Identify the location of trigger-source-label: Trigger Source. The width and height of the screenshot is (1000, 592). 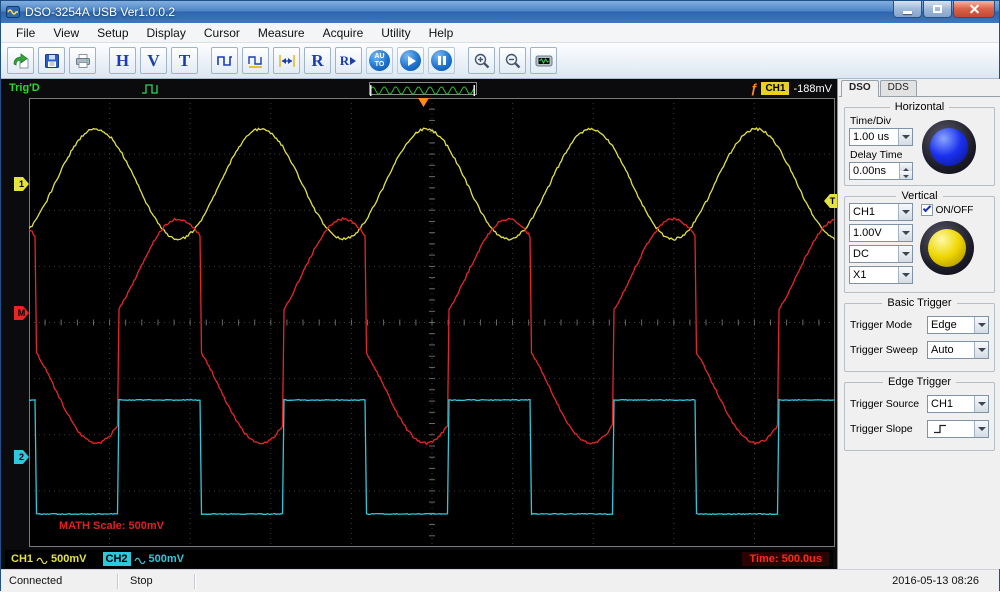
(885, 404).